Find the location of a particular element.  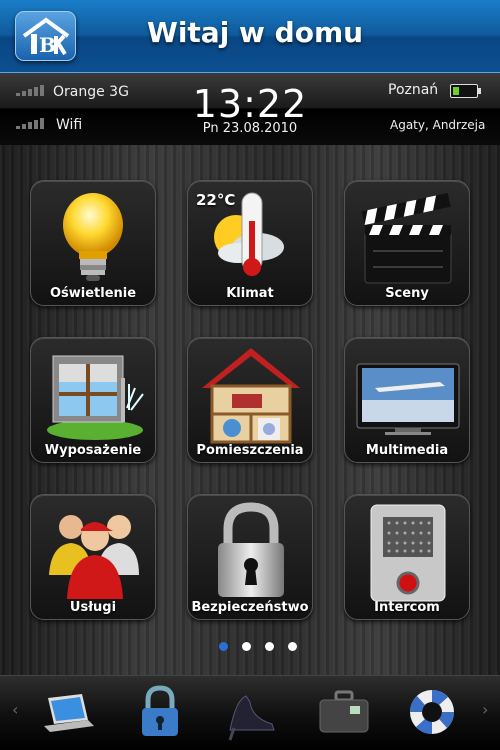

tile-multimedia: Multimedia is located at coordinates (407, 400).